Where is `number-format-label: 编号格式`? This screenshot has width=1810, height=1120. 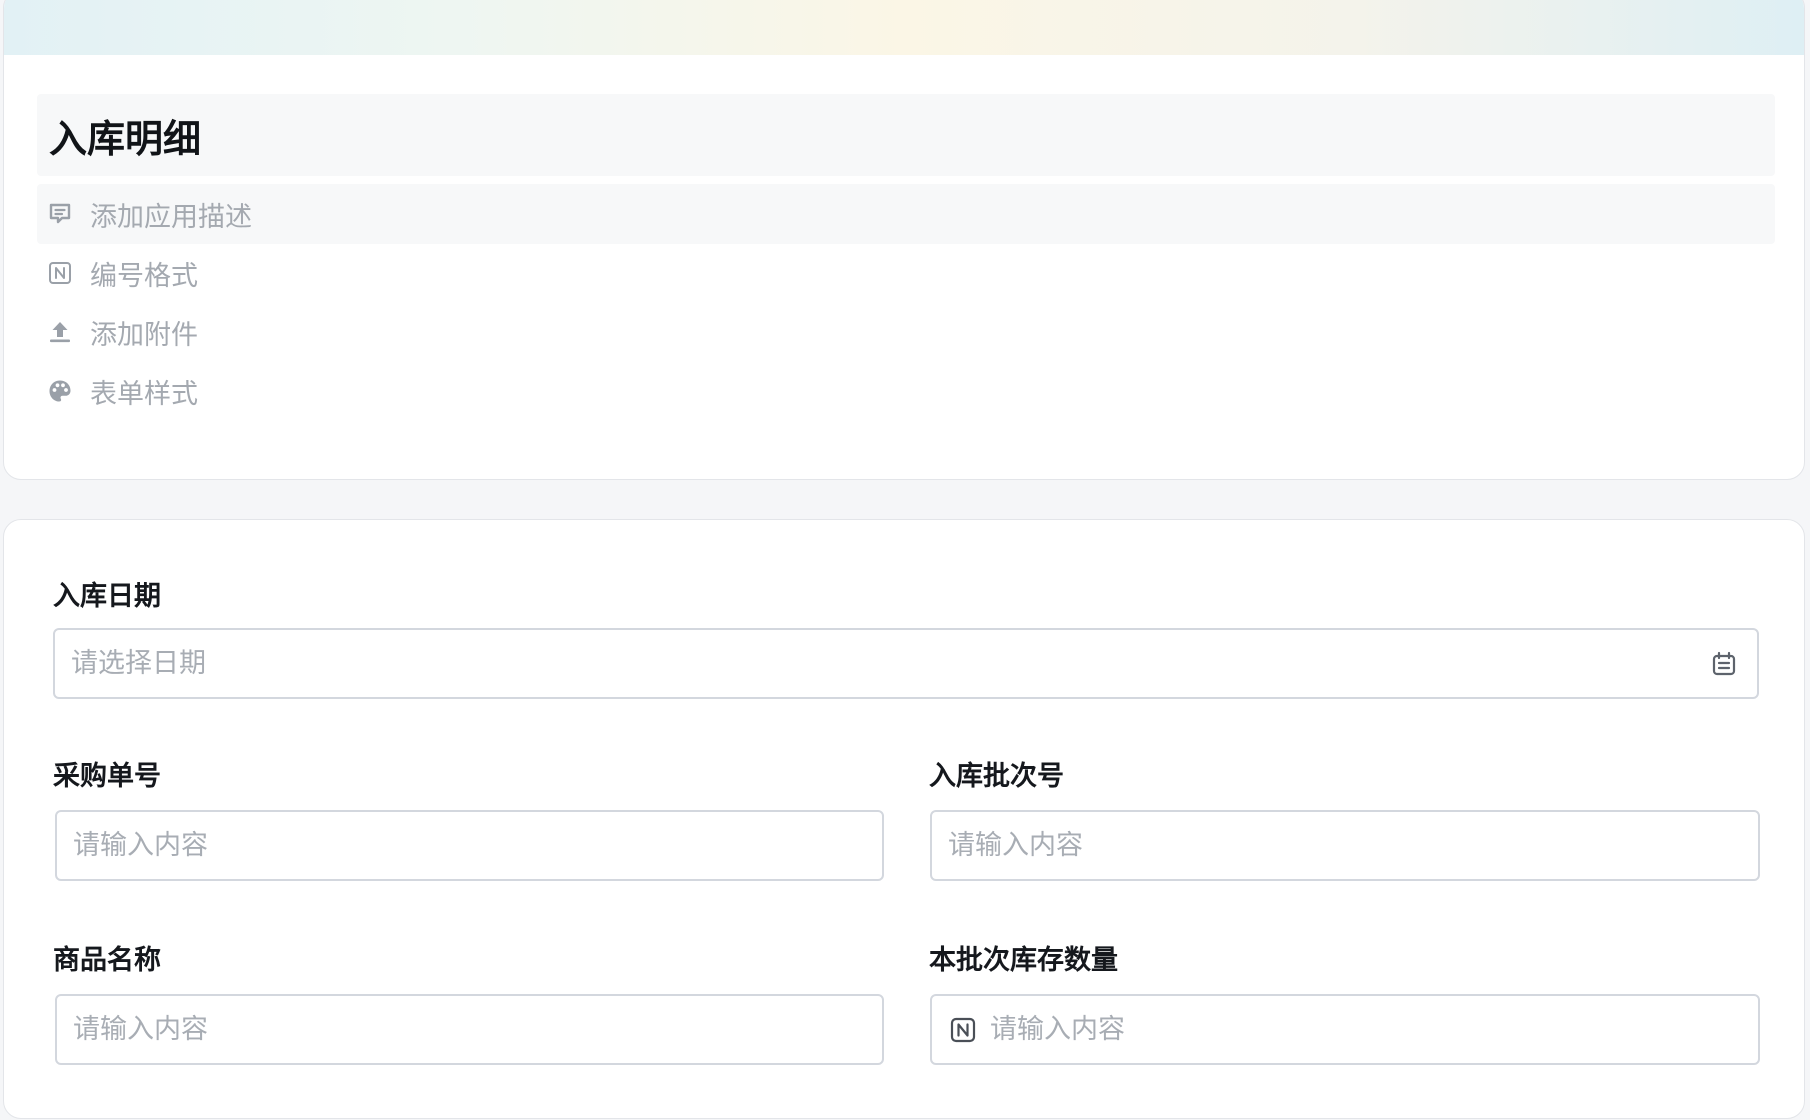
number-format-label: 编号格式 is located at coordinates (144, 276).